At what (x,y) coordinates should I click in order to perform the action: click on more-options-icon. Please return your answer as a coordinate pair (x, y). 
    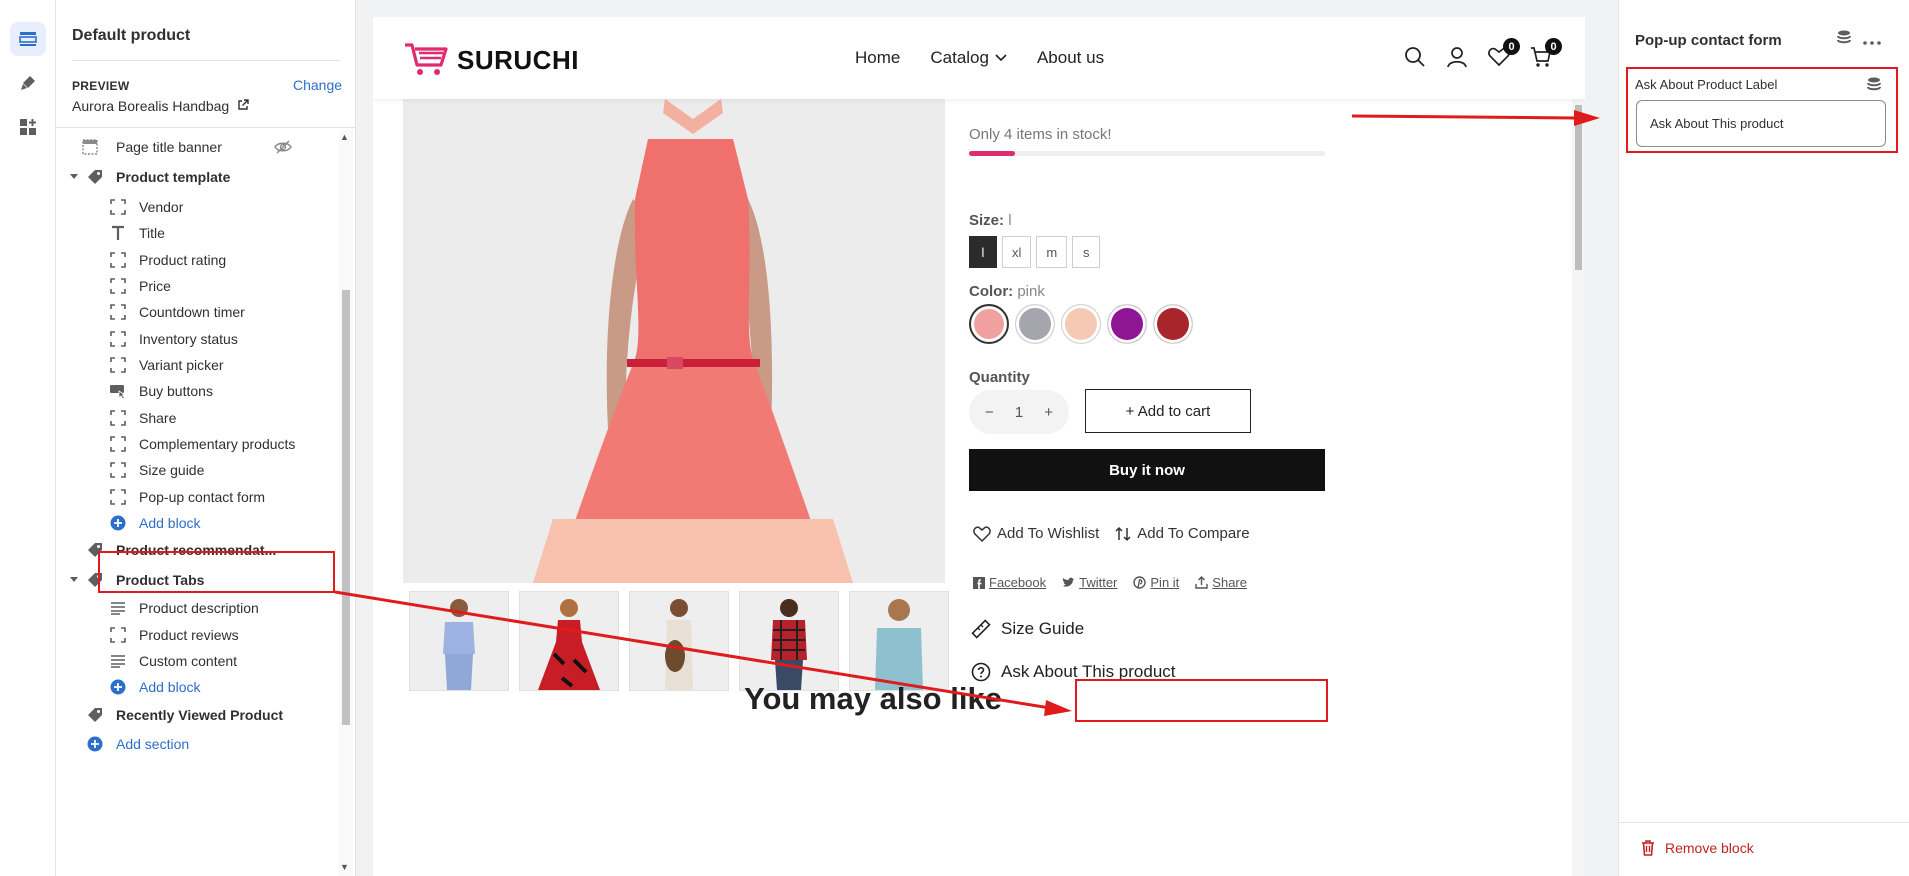
    Looking at the image, I should click on (1872, 41).